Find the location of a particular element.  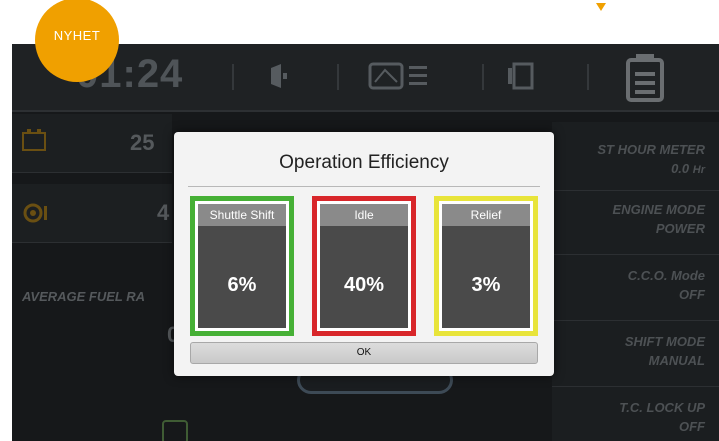

hour-meter-value: 0.0 is located at coordinates (680, 168).